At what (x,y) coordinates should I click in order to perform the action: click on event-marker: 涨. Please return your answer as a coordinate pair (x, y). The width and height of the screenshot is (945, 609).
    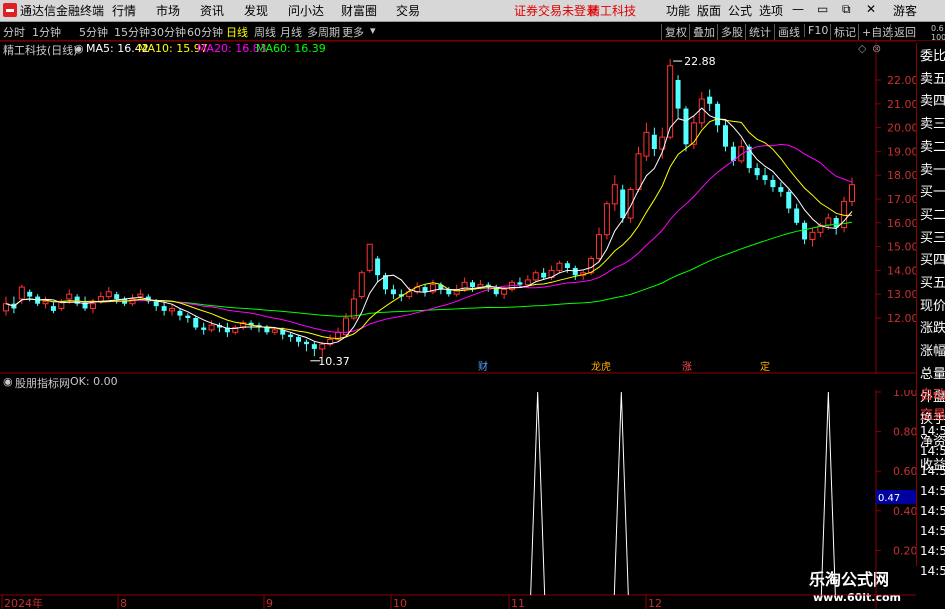
    Looking at the image, I should click on (687, 367).